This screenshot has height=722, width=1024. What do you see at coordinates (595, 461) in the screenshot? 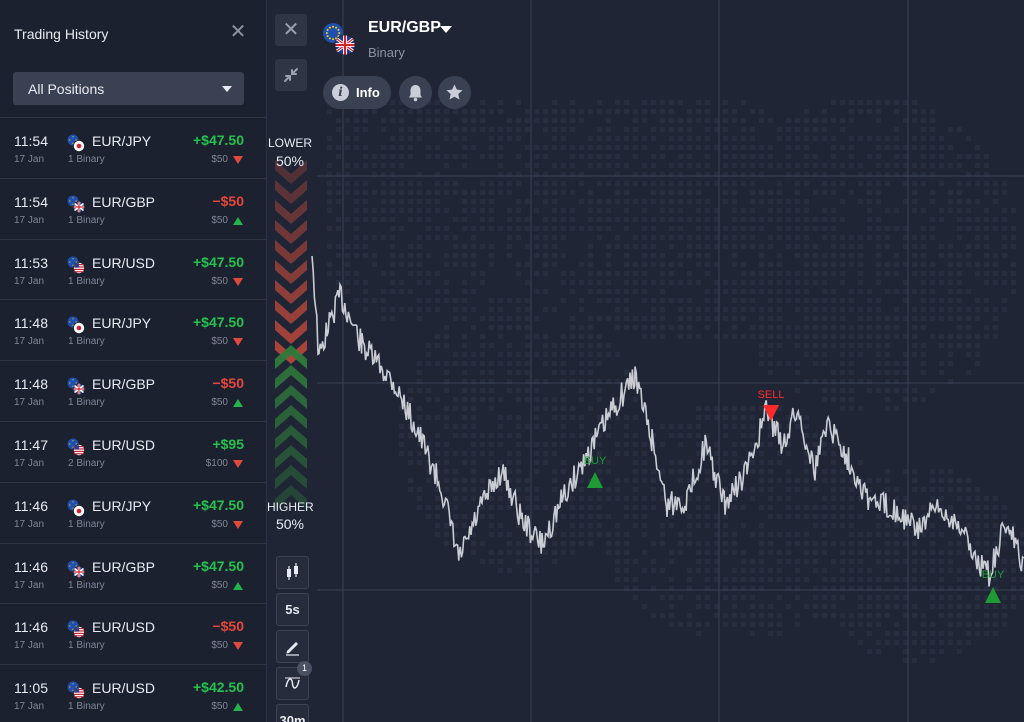
I see `buy-marker-label: BUY` at bounding box center [595, 461].